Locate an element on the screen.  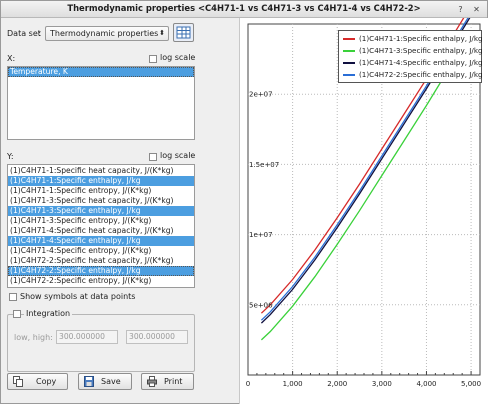
list-item: (1)C4H72-2:Specific enthalpy, J/kg is located at coordinates (101, 271).